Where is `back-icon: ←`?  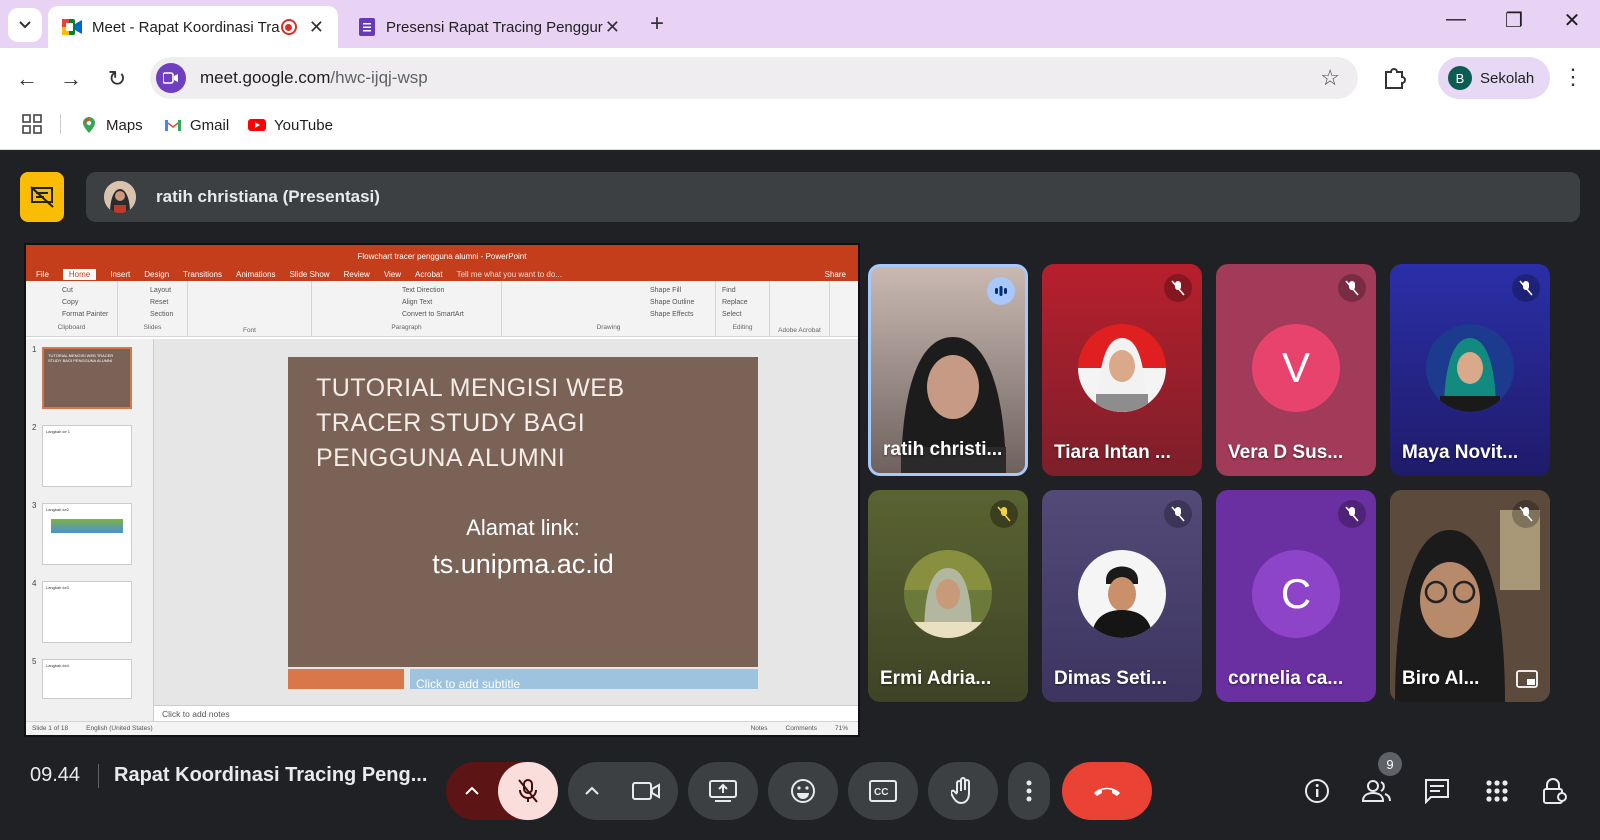 back-icon: ← is located at coordinates (27, 79).